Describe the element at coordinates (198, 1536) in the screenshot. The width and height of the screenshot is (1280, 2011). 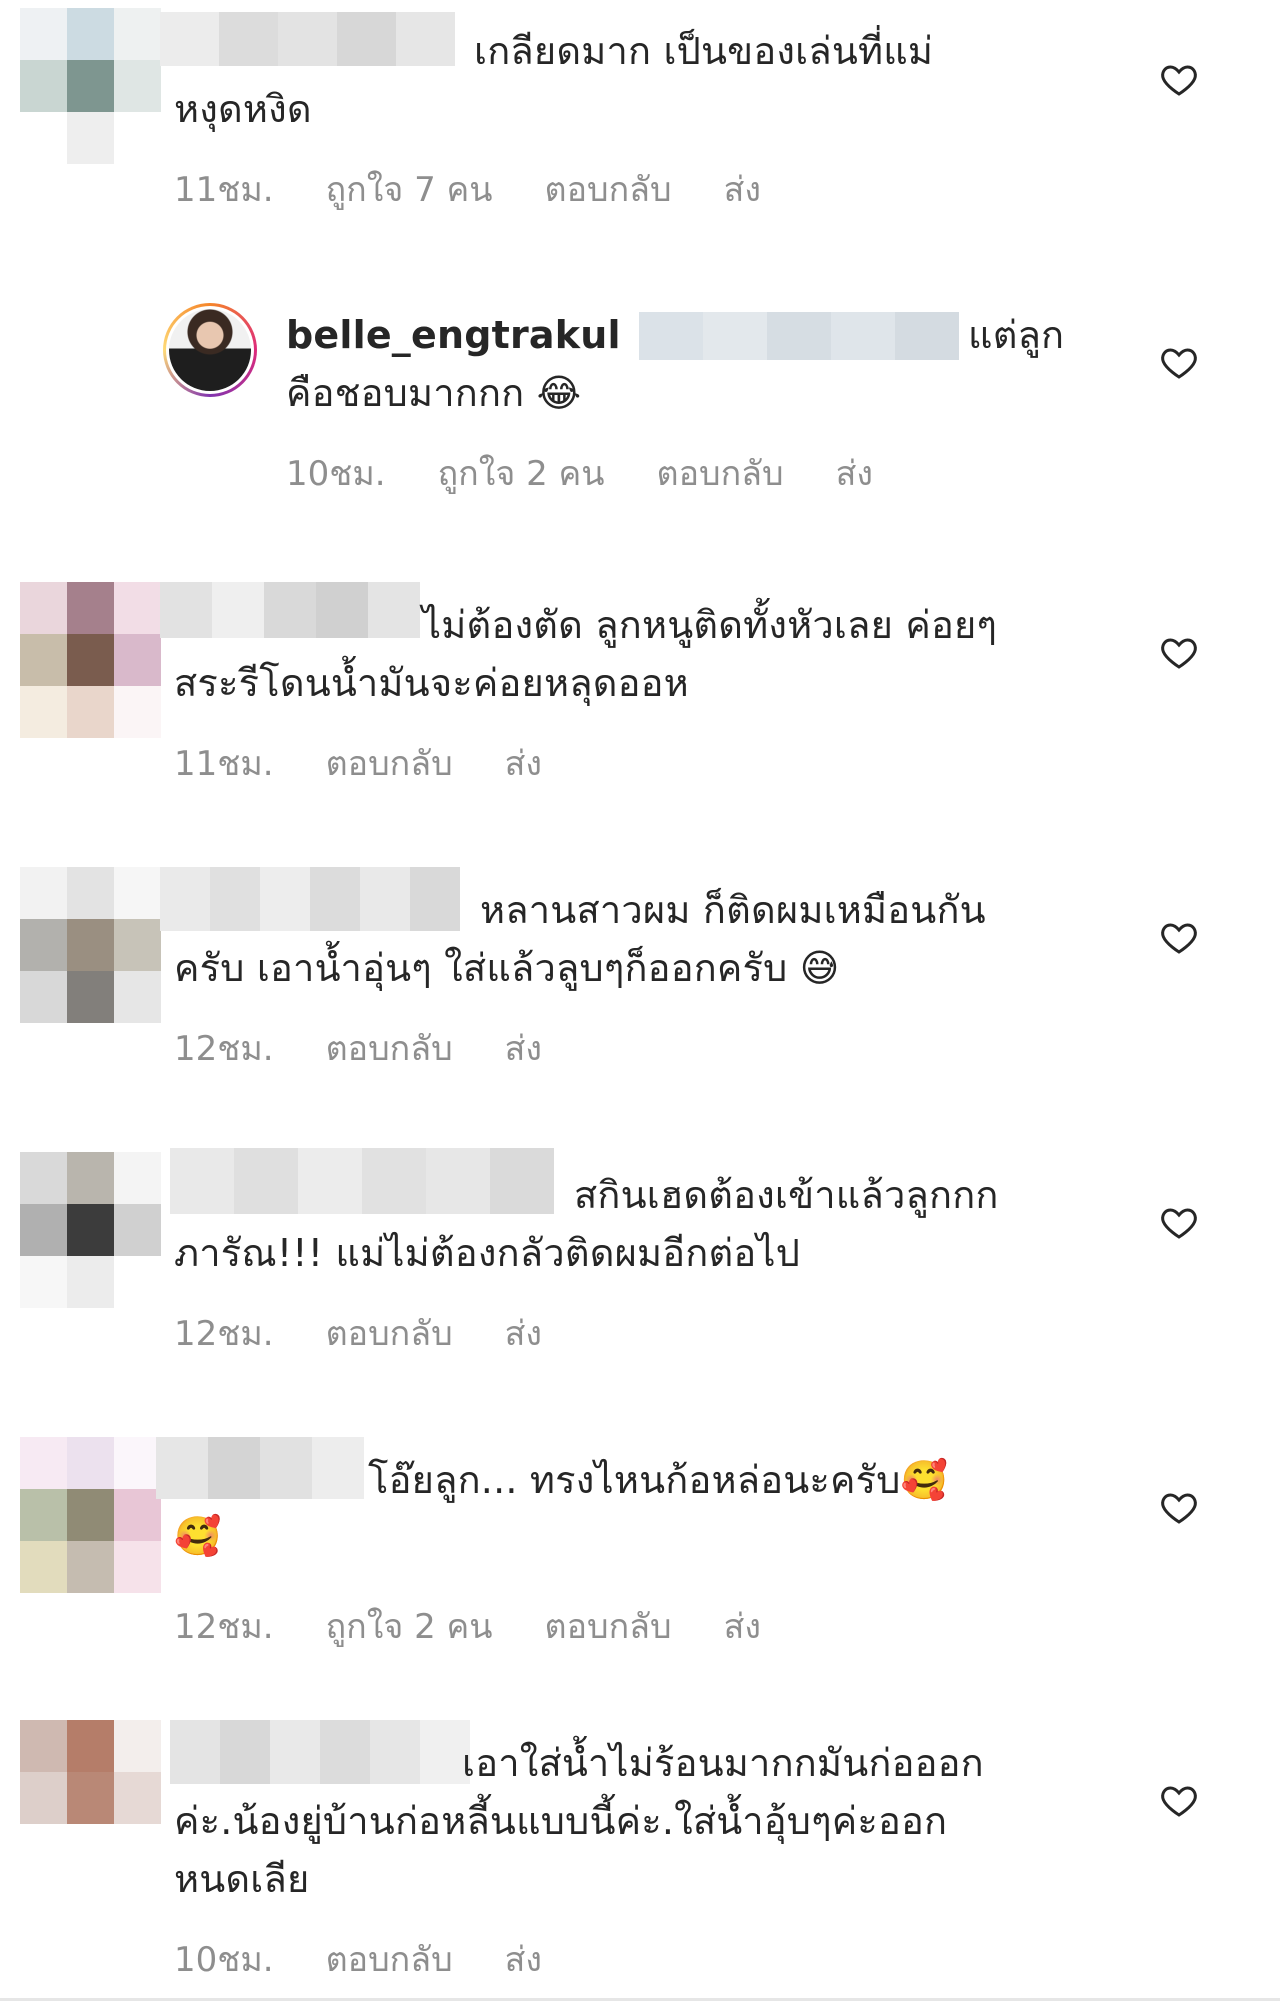
I see `comment-text-line: 🥰` at that location.